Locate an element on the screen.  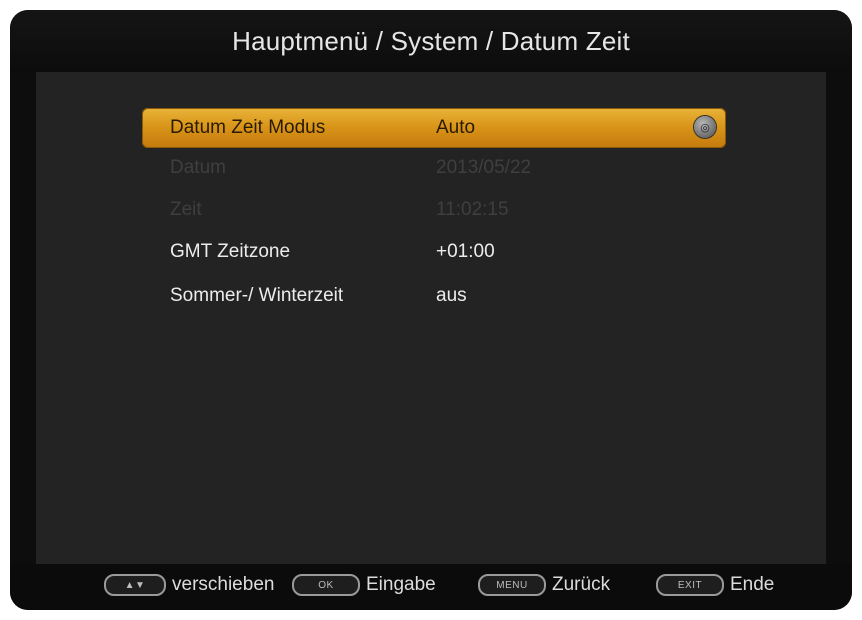
hint-menu-label: Zurück is located at coordinates (581, 584).